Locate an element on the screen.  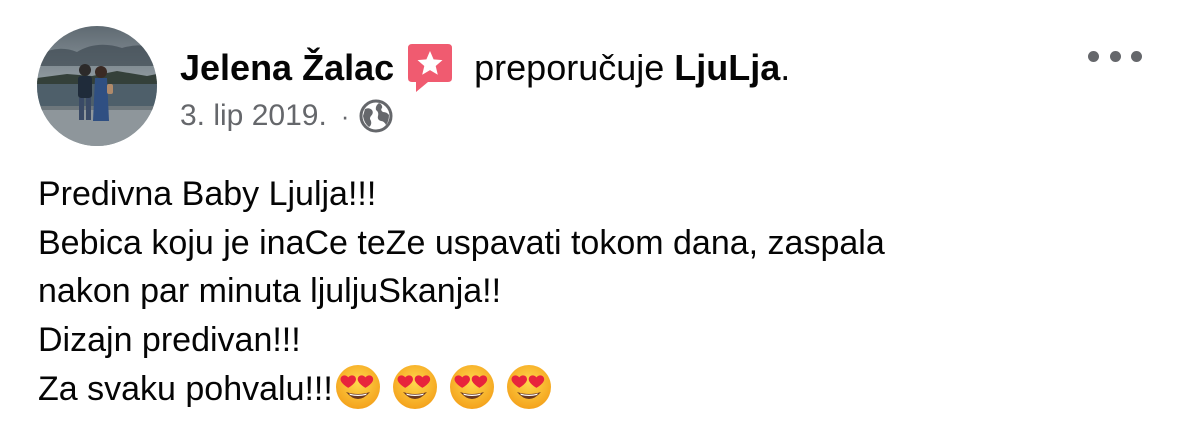
post-header: Jelena Žalac preporučuje LjuLja . is located at coordinates (485, 68).